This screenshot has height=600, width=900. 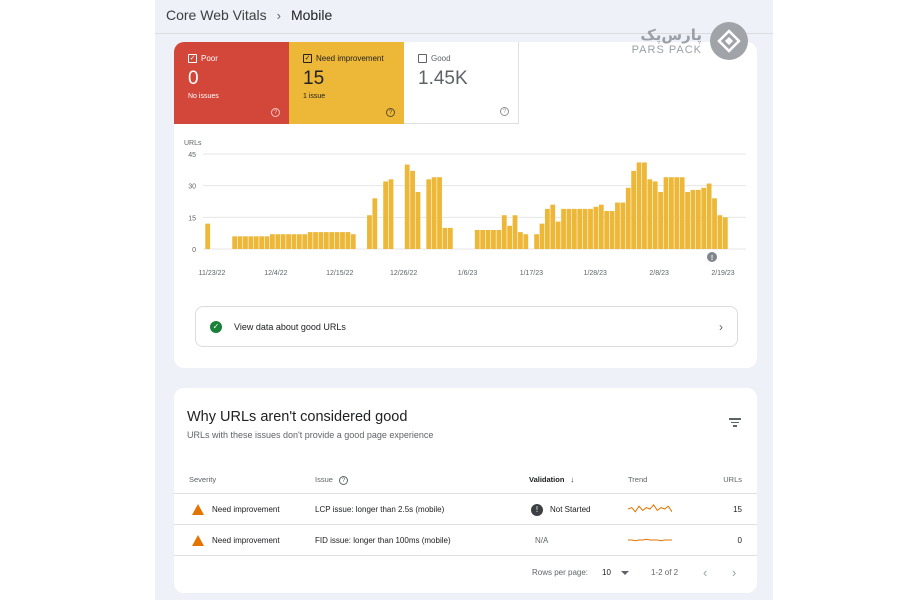 I want to click on urls-cell: 0, so click(x=739, y=540).